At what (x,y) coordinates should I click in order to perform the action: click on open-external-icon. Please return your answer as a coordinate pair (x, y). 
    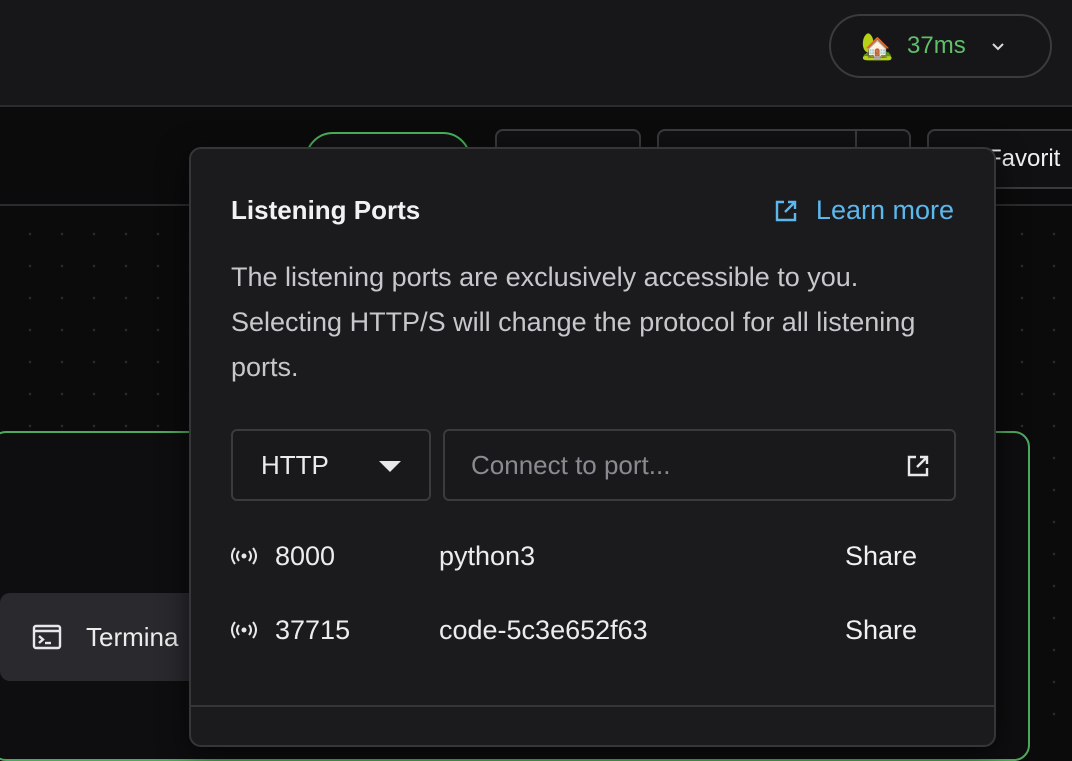
    Looking at the image, I should click on (918, 466).